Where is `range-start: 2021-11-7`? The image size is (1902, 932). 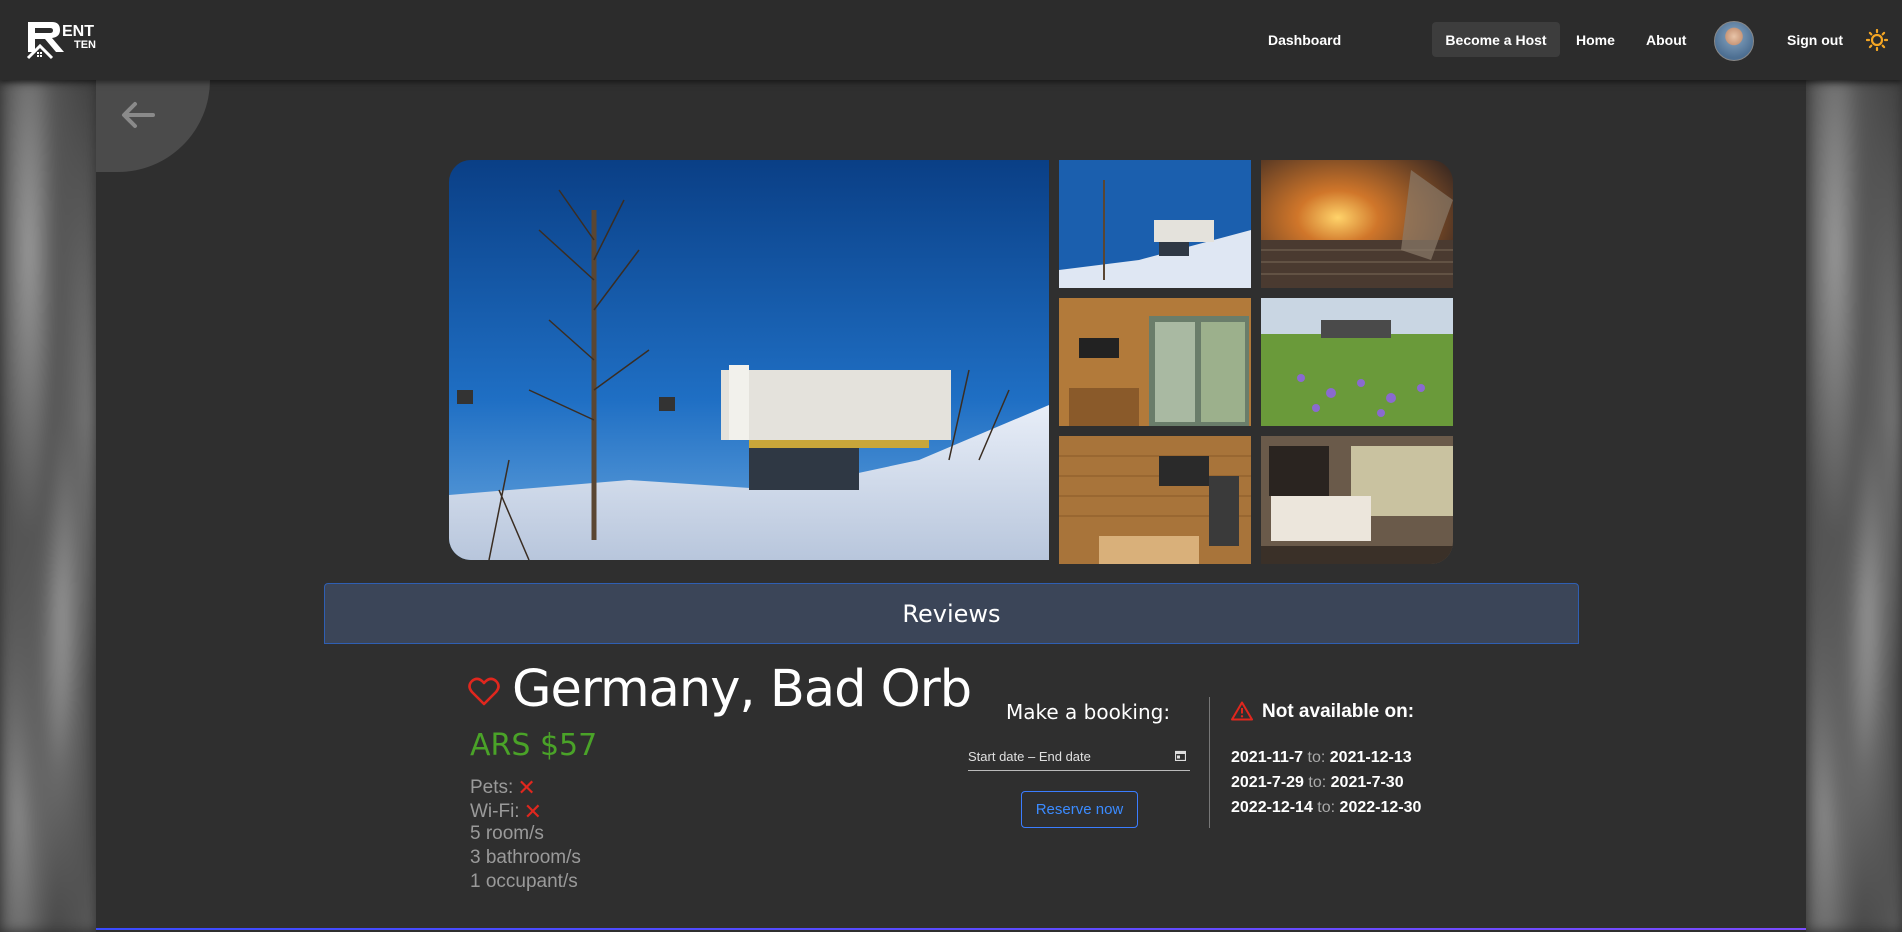 range-start: 2021-11-7 is located at coordinates (1267, 757).